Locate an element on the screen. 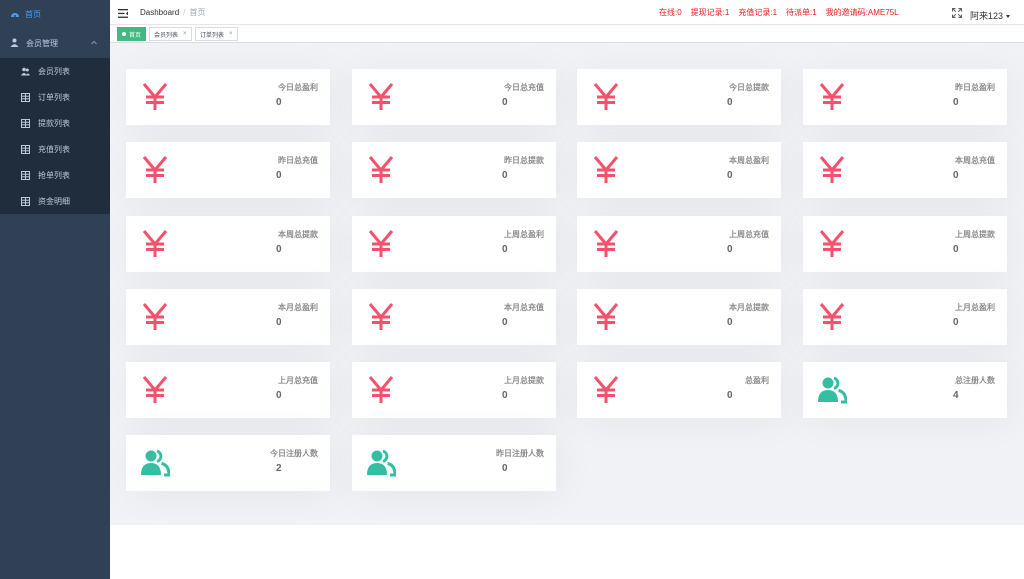 The image size is (1024, 579). stat-card-last-month-withdraw: 上月总提款 0 is located at coordinates (454, 390).